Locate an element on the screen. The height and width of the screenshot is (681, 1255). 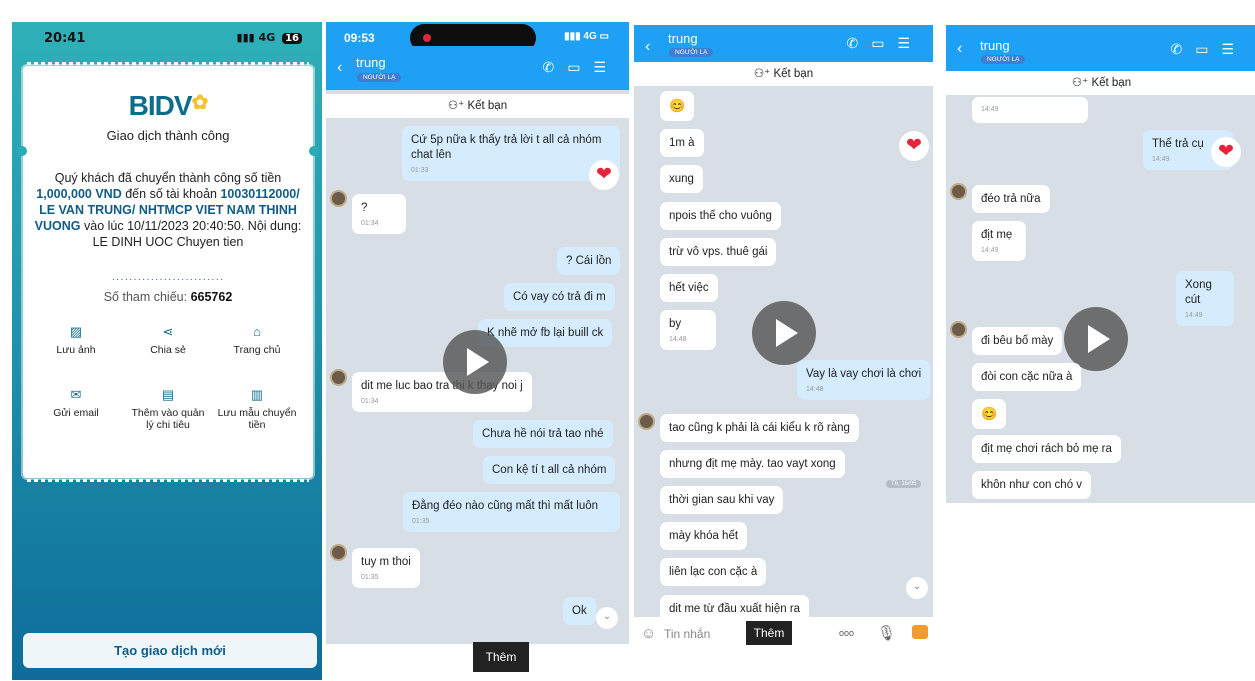
add-expense-button: ▤ Thêm vào quản lý chi tiêu is located at coordinates (168, 410).